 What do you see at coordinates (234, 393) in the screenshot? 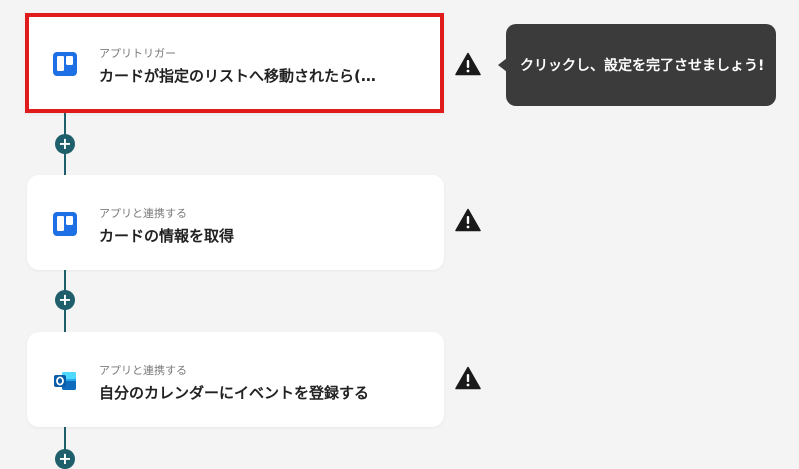
I see `step-title: 自分のカレンダーにイベントを登録する` at bounding box center [234, 393].